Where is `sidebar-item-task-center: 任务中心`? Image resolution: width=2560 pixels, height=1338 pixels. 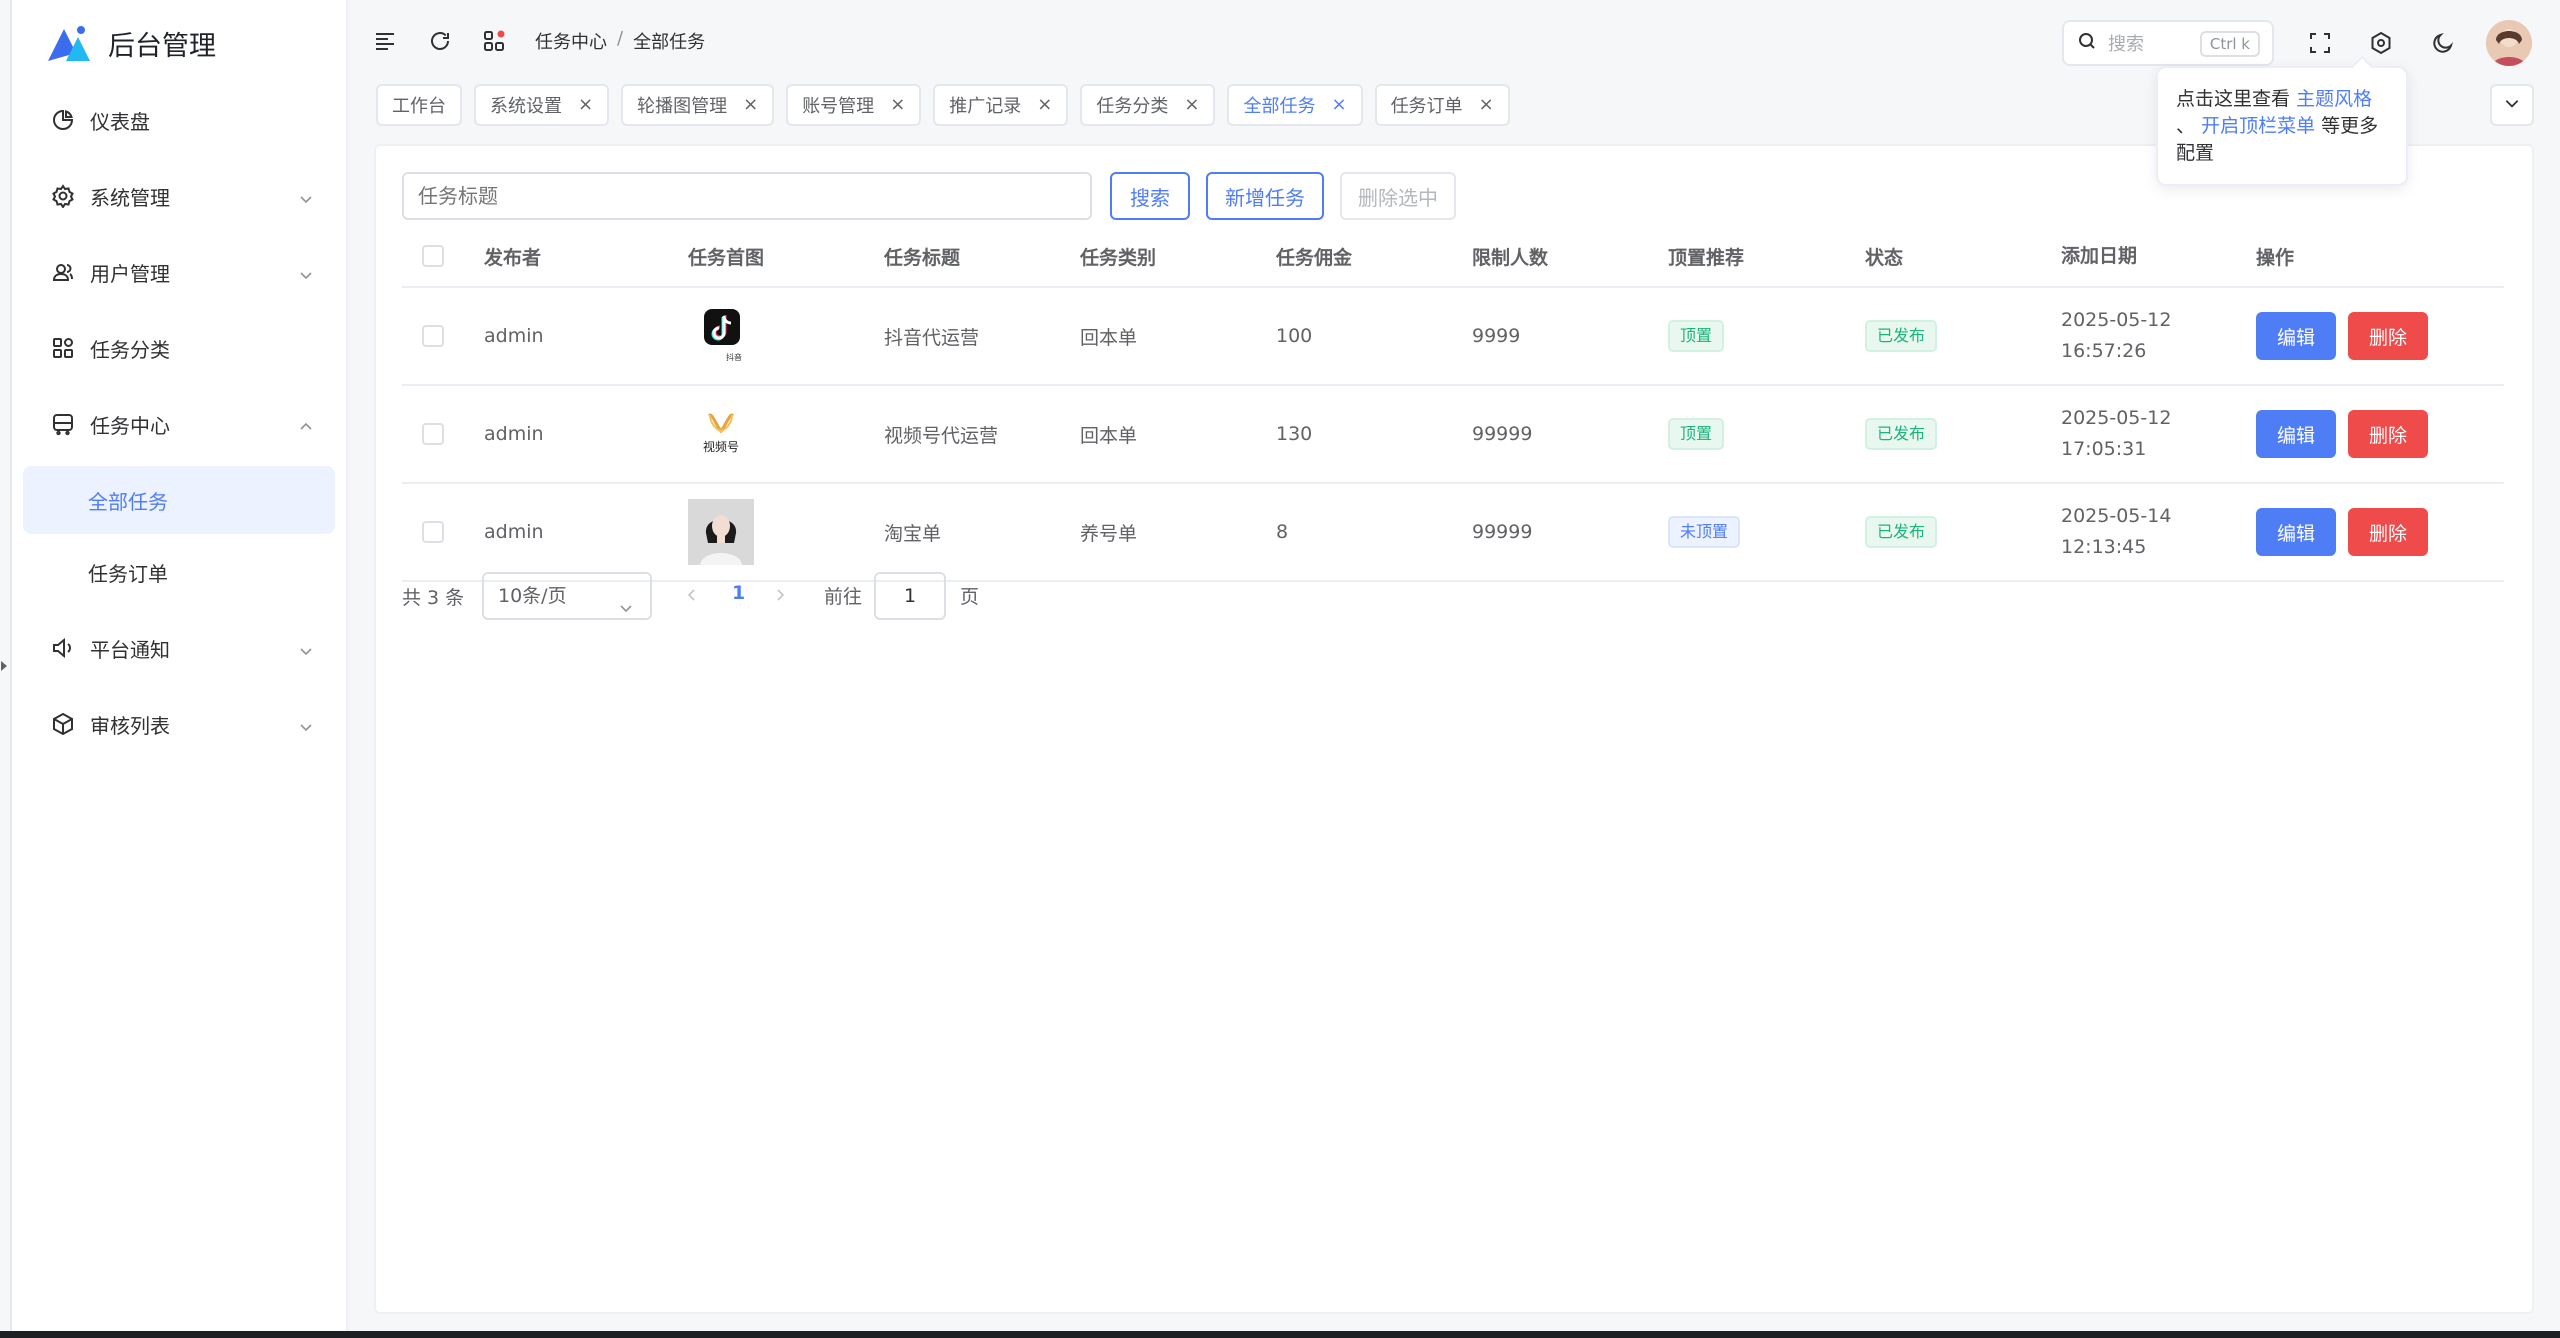
sidebar-item-task-center: 任务中心 is located at coordinates (179, 424).